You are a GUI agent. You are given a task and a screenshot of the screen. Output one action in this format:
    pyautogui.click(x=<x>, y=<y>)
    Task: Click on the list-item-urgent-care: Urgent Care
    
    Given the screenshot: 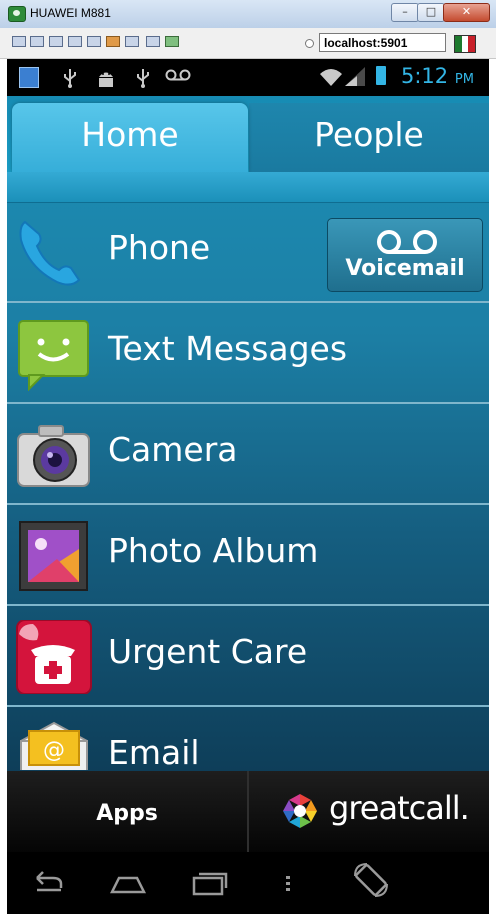 What is the action you would take?
    pyautogui.click(x=248, y=656)
    